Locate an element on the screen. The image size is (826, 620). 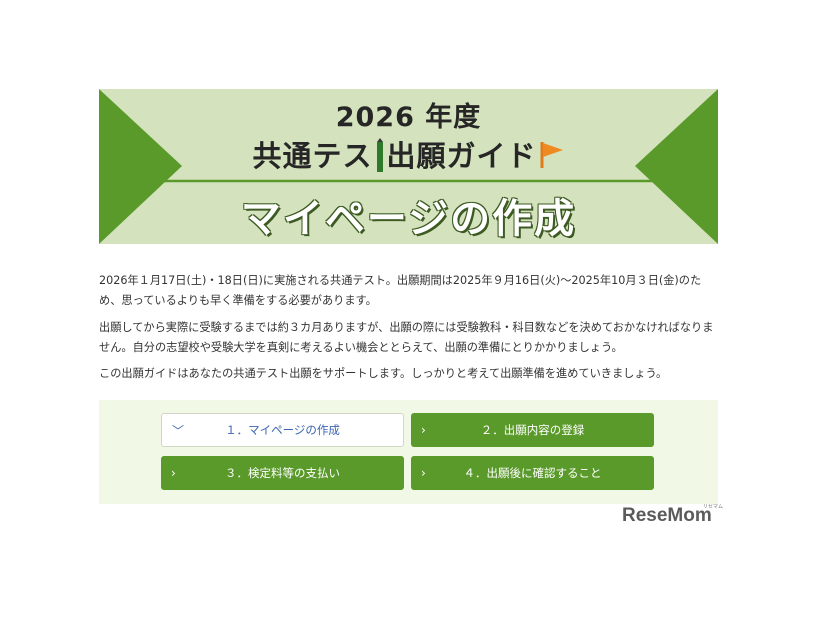
chevron-down-icon: ﹀ is located at coordinates (178, 431).